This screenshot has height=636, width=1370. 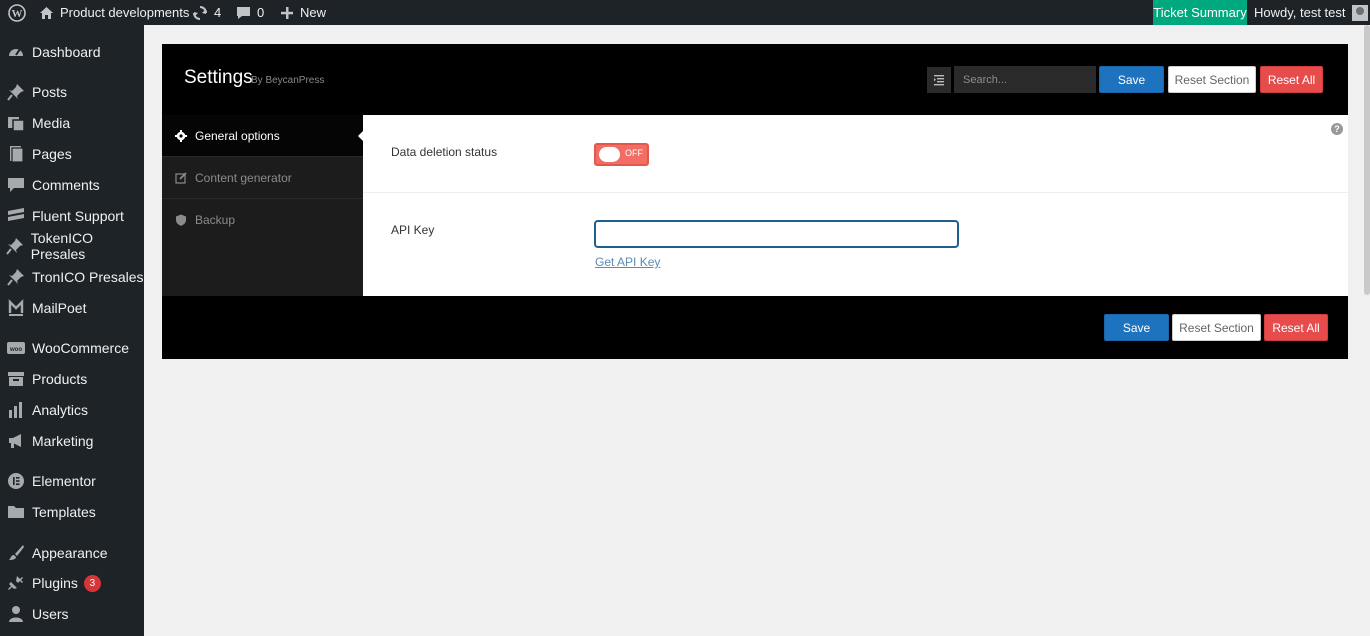 What do you see at coordinates (243, 177) in the screenshot?
I see `tab-label: Content generator` at bounding box center [243, 177].